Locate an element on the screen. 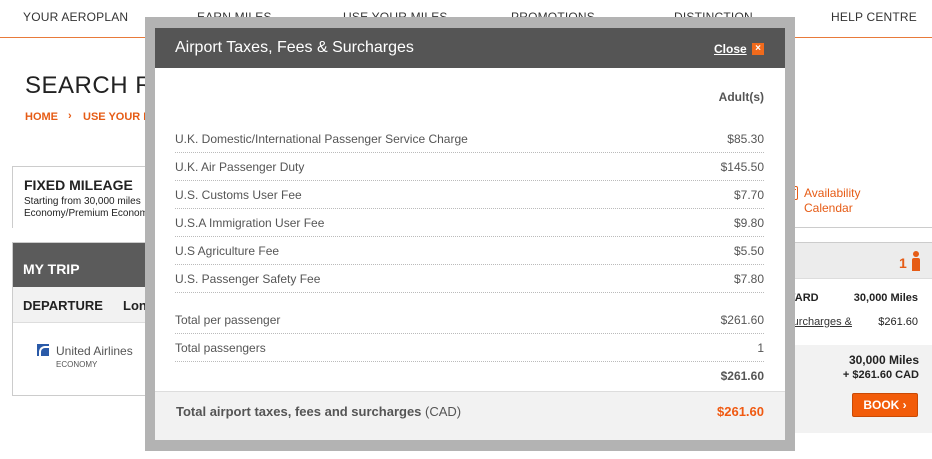 This screenshot has height=459, width=932. breadcrumb-chevron-icon: › is located at coordinates (70, 116).